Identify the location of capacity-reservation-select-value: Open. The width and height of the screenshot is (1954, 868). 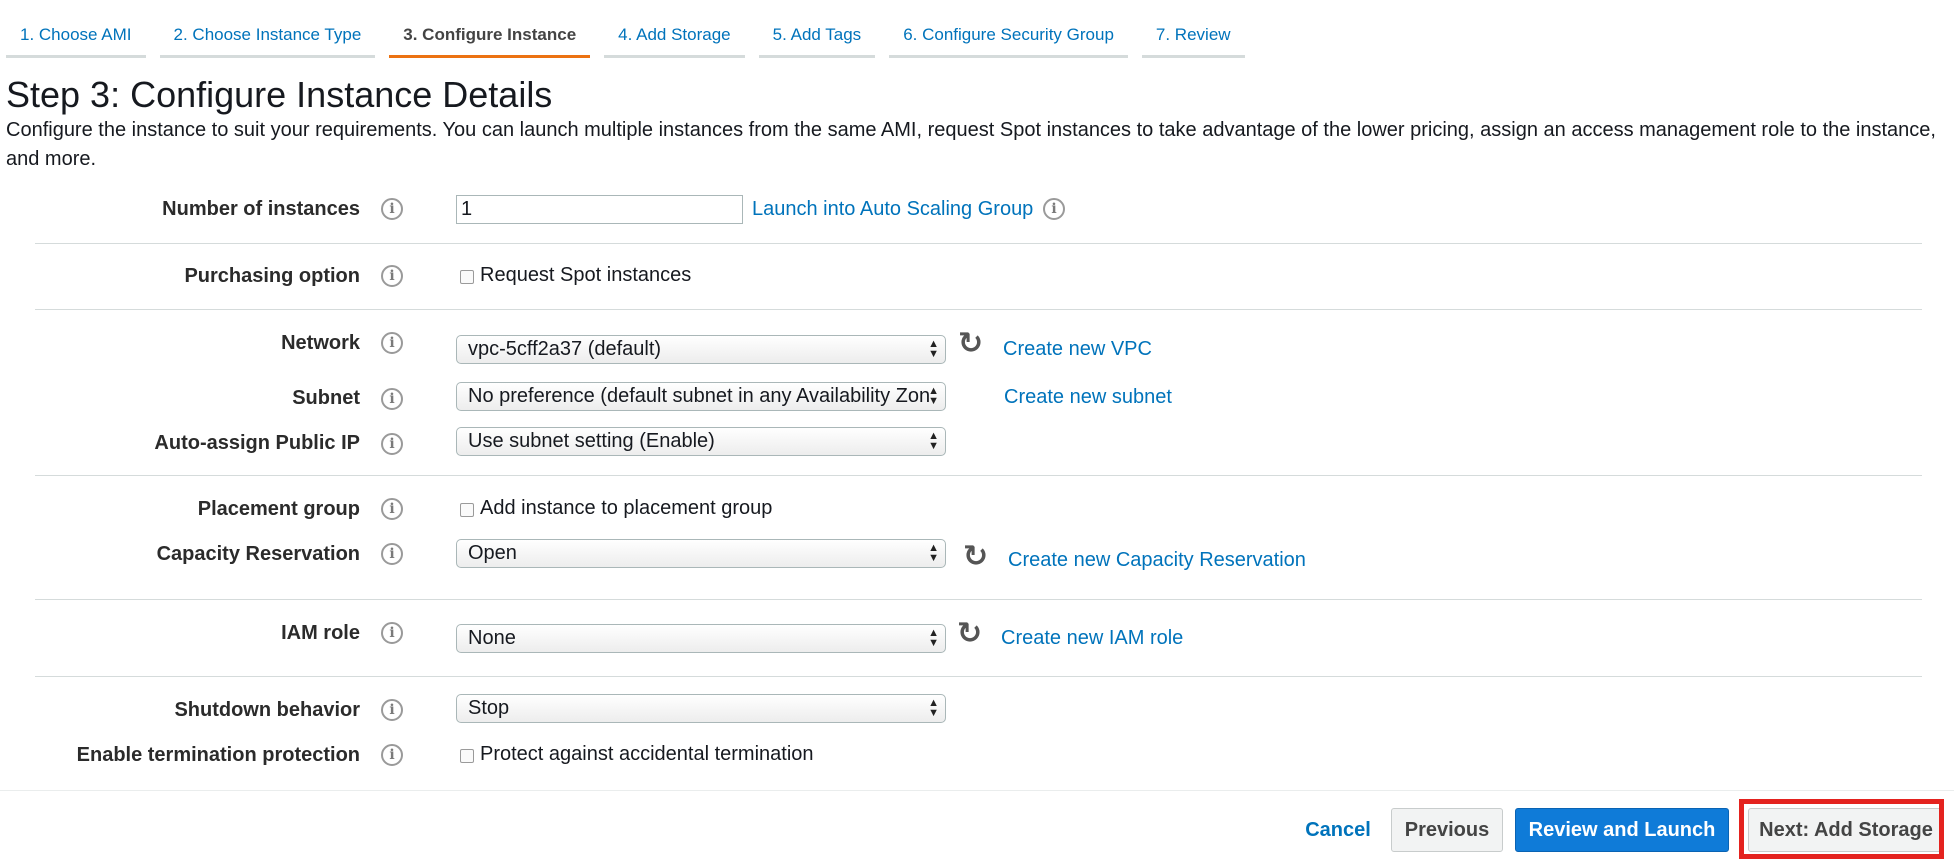
(492, 553).